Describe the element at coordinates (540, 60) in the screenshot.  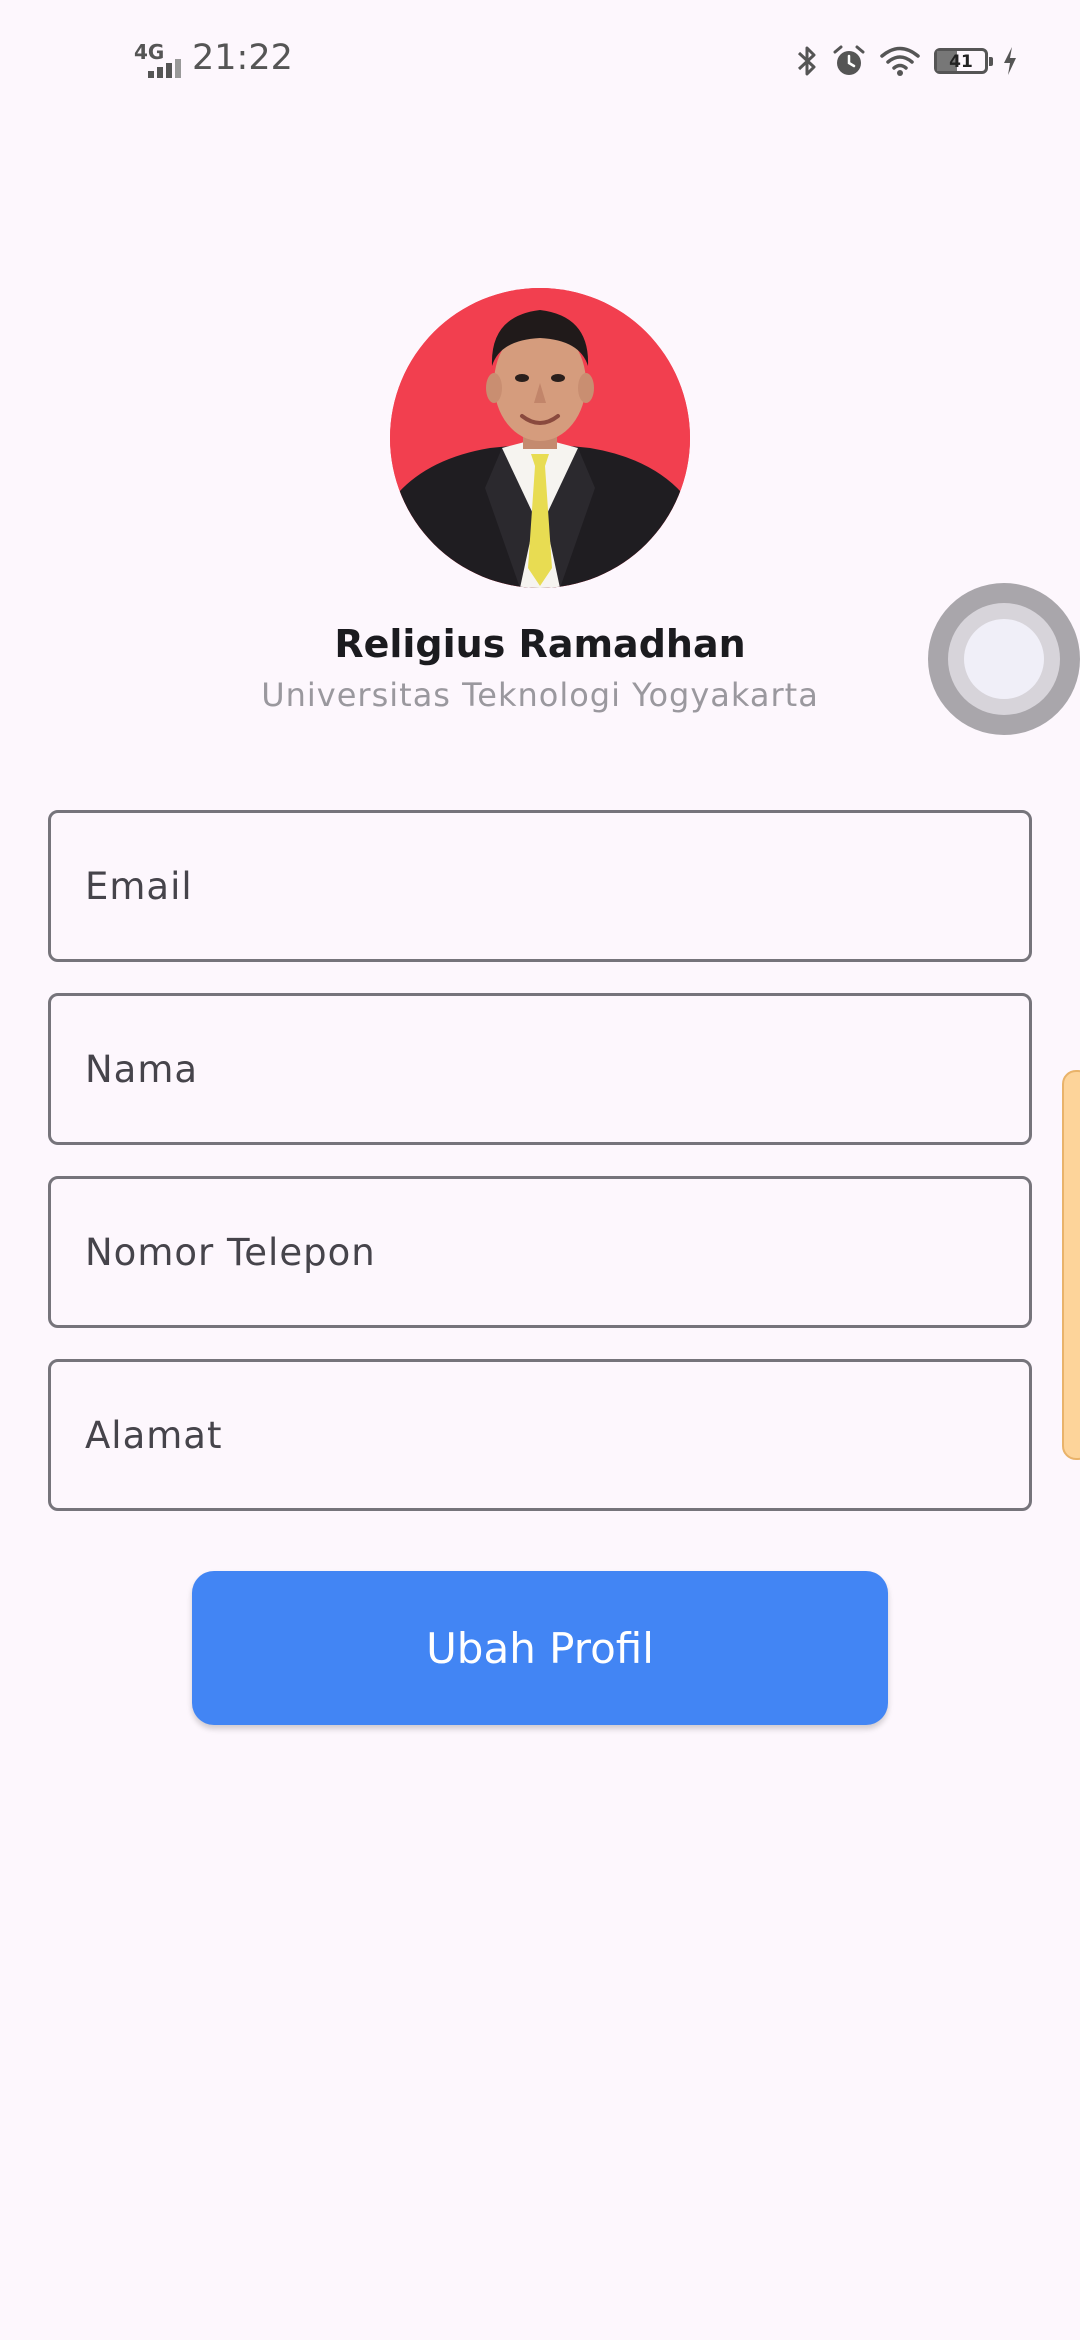
I see `status-bar: 4G 21:22 41` at that location.